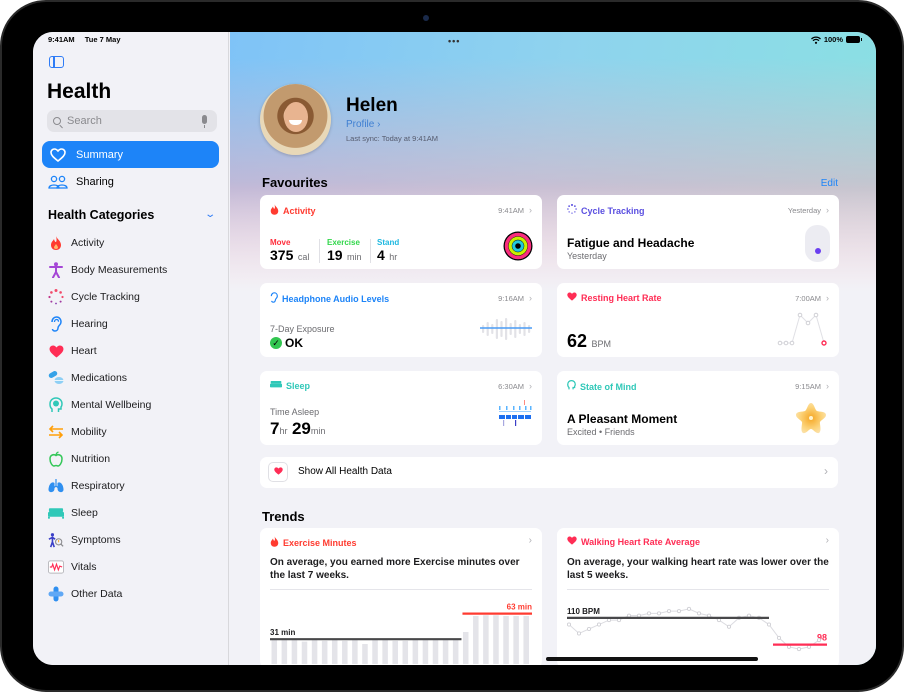 This screenshot has width=904, height=692. What do you see at coordinates (280, 242) in the screenshot?
I see `move-label: Move` at bounding box center [280, 242].